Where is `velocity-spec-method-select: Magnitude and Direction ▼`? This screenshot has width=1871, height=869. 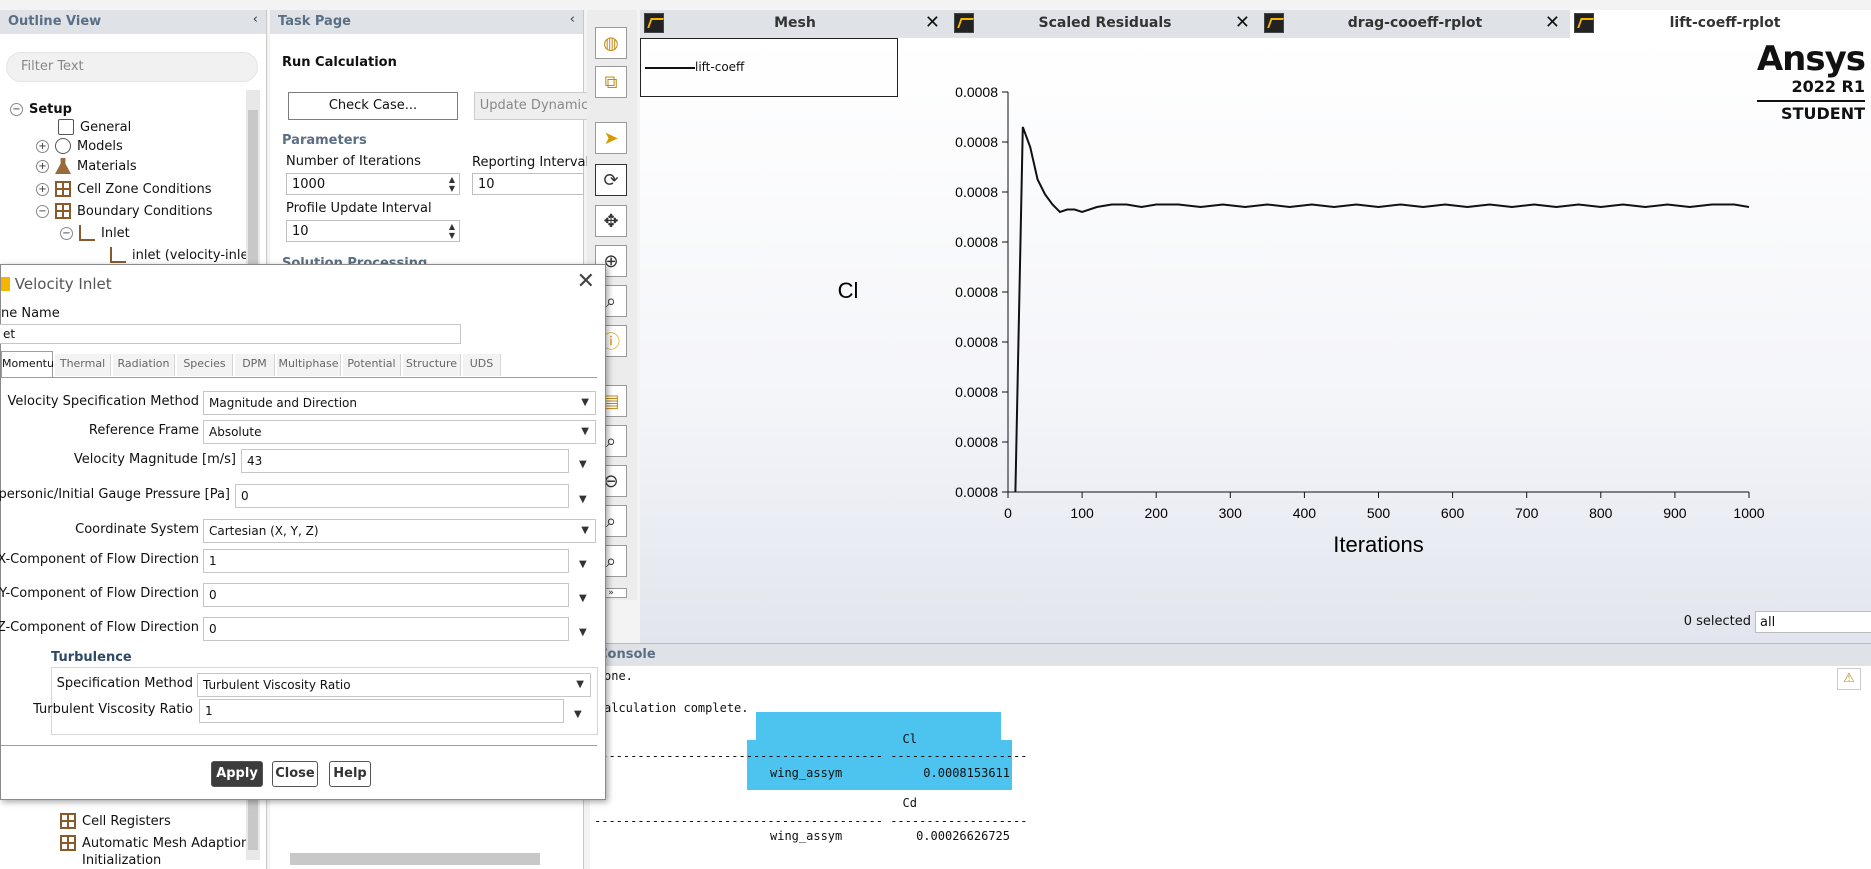
velocity-spec-method-select: Magnitude and Direction ▼ is located at coordinates (399, 403).